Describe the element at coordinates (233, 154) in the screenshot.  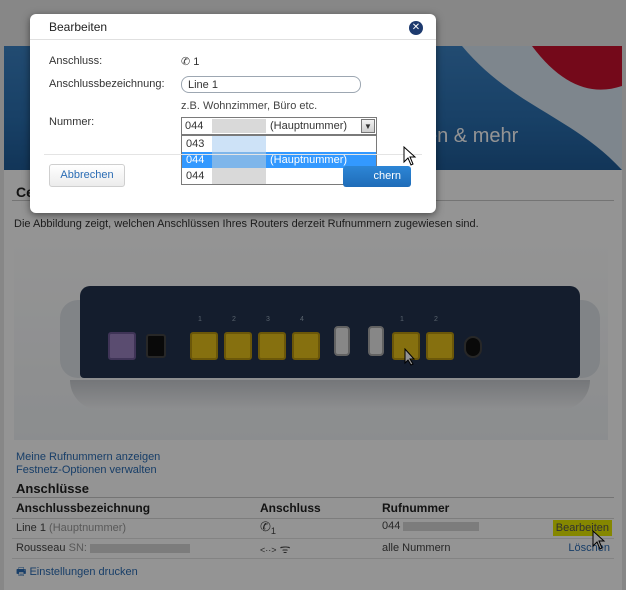
I see `divider` at that location.